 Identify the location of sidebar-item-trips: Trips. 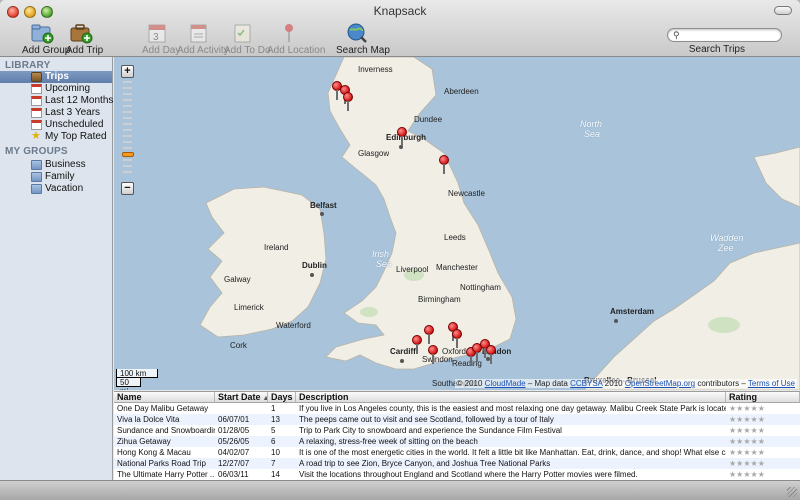
(56, 77).